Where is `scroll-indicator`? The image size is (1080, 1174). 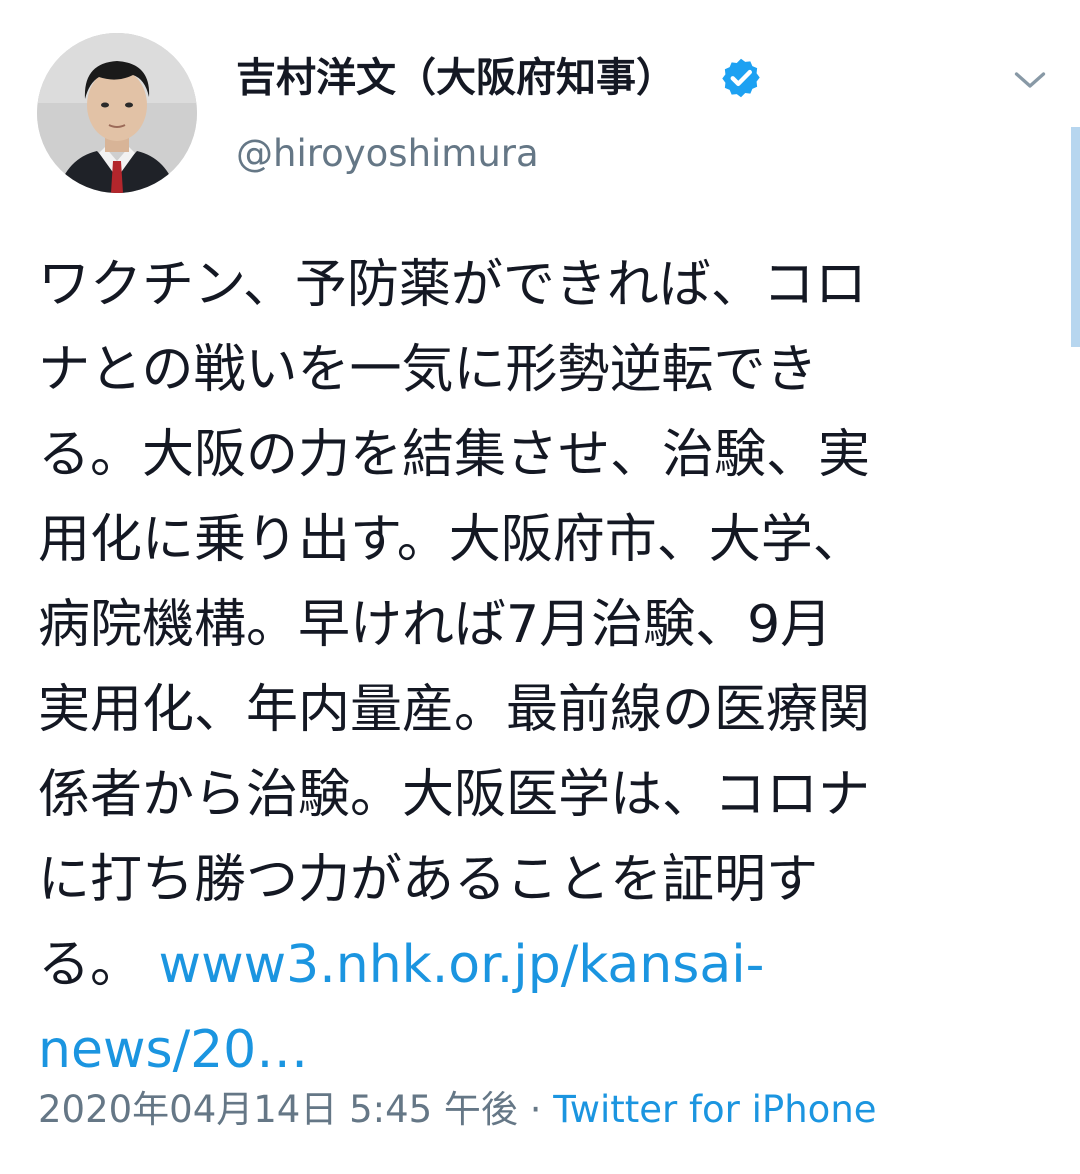
scroll-indicator is located at coordinates (1075, 237).